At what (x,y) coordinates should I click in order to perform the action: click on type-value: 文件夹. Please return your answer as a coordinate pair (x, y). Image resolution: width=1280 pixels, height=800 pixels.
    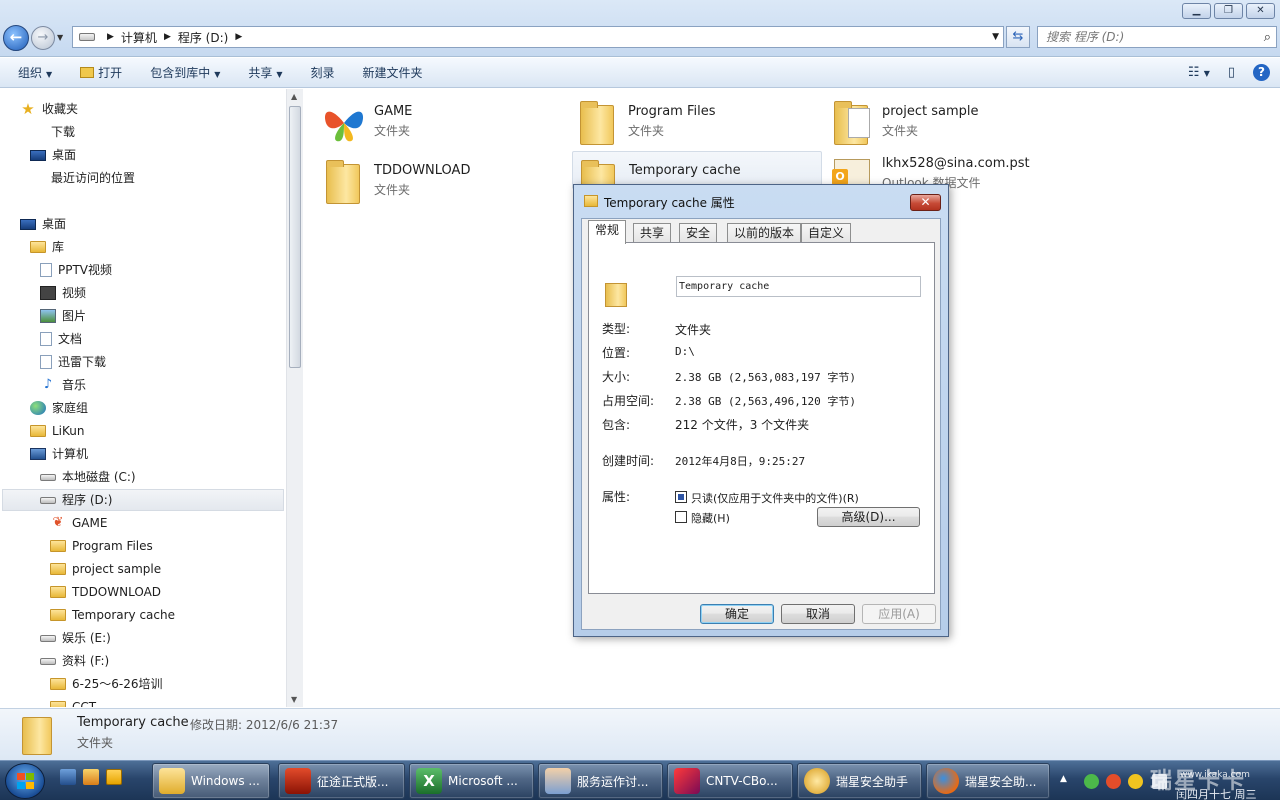
    Looking at the image, I should click on (693, 330).